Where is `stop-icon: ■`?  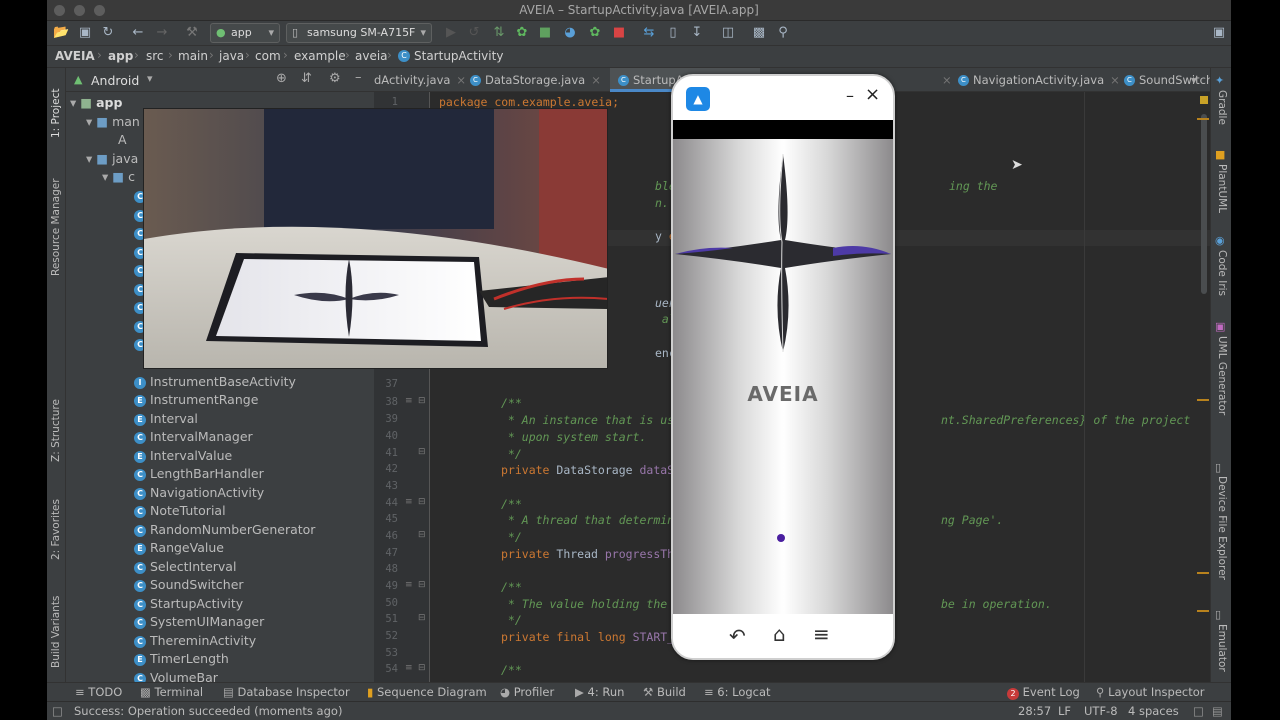 stop-icon: ■ is located at coordinates (619, 33).